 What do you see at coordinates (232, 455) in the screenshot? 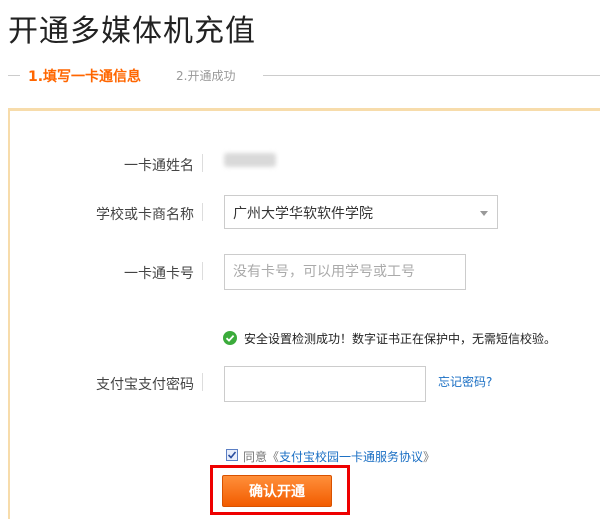
I see `agree-checkbox` at bounding box center [232, 455].